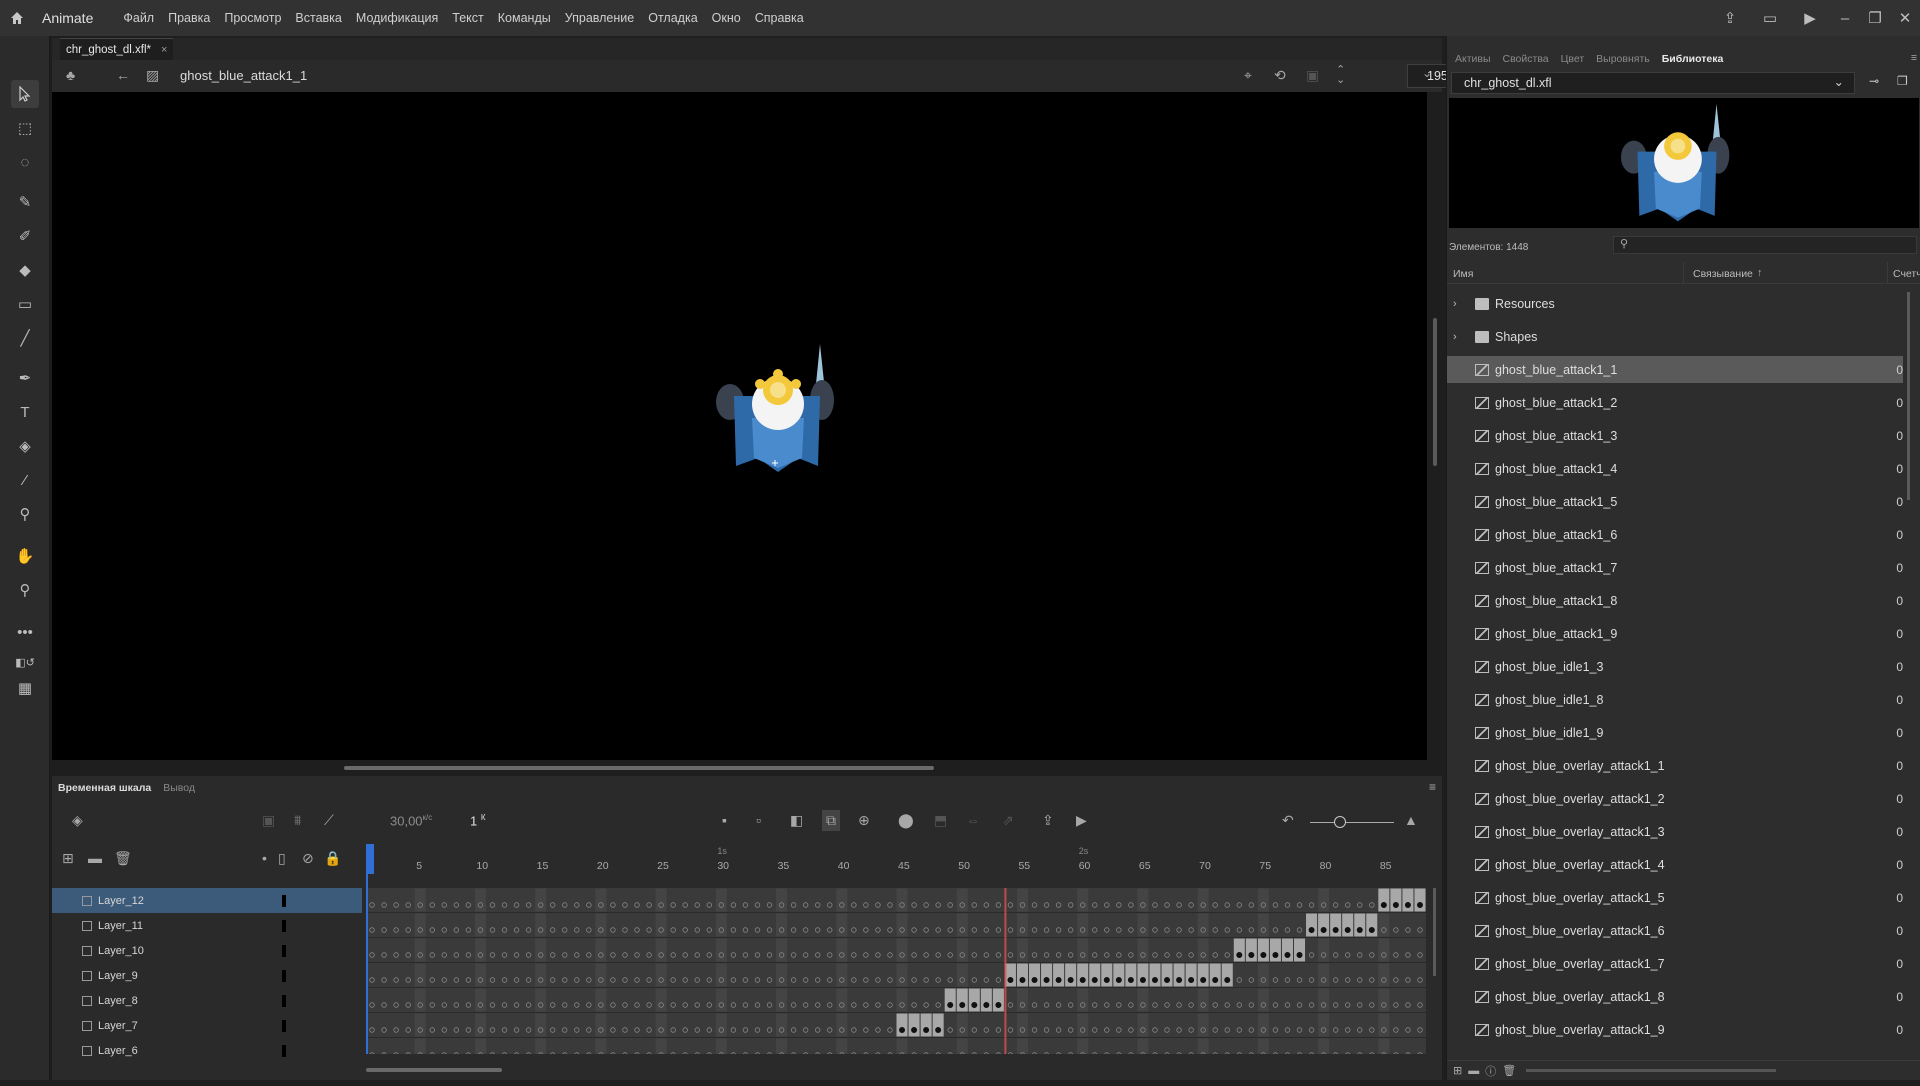 This screenshot has width=1920, height=1086. I want to click on library-item: ghost_blue_overlay_attack1_2 0, so click(1675, 798).